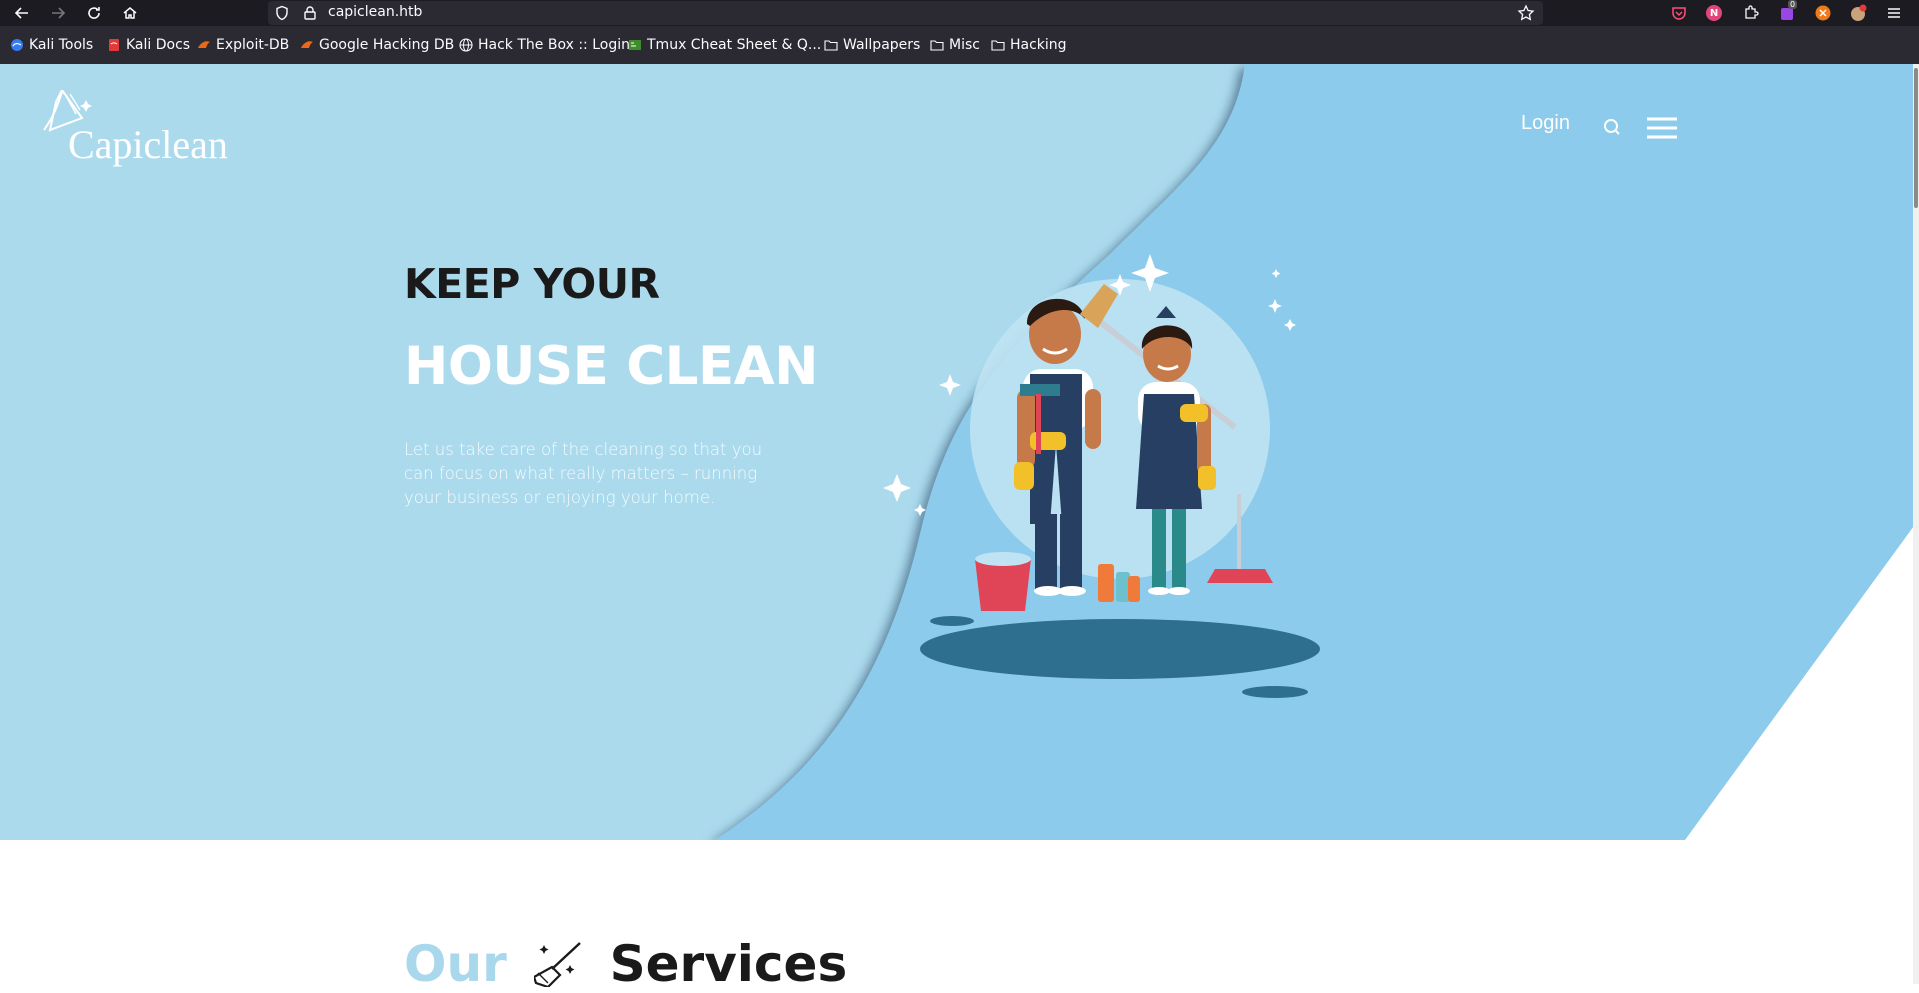  Describe the element at coordinates (728, 964) in the screenshot. I see `services-heading-services: Services` at that location.